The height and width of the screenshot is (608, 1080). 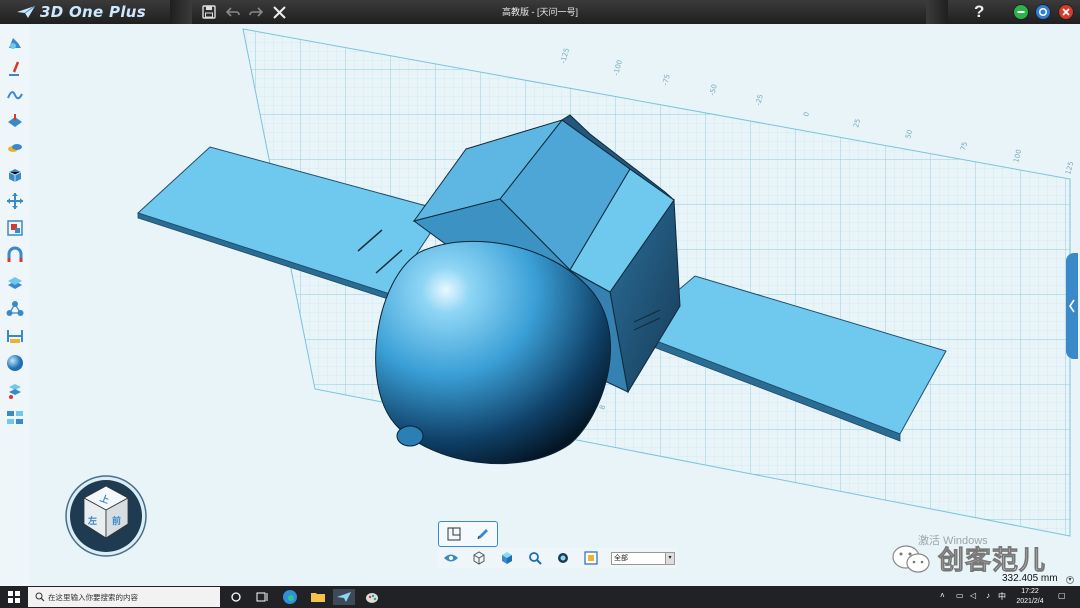 What do you see at coordinates (563, 558) in the screenshot?
I see `fit-view-icon` at bounding box center [563, 558].